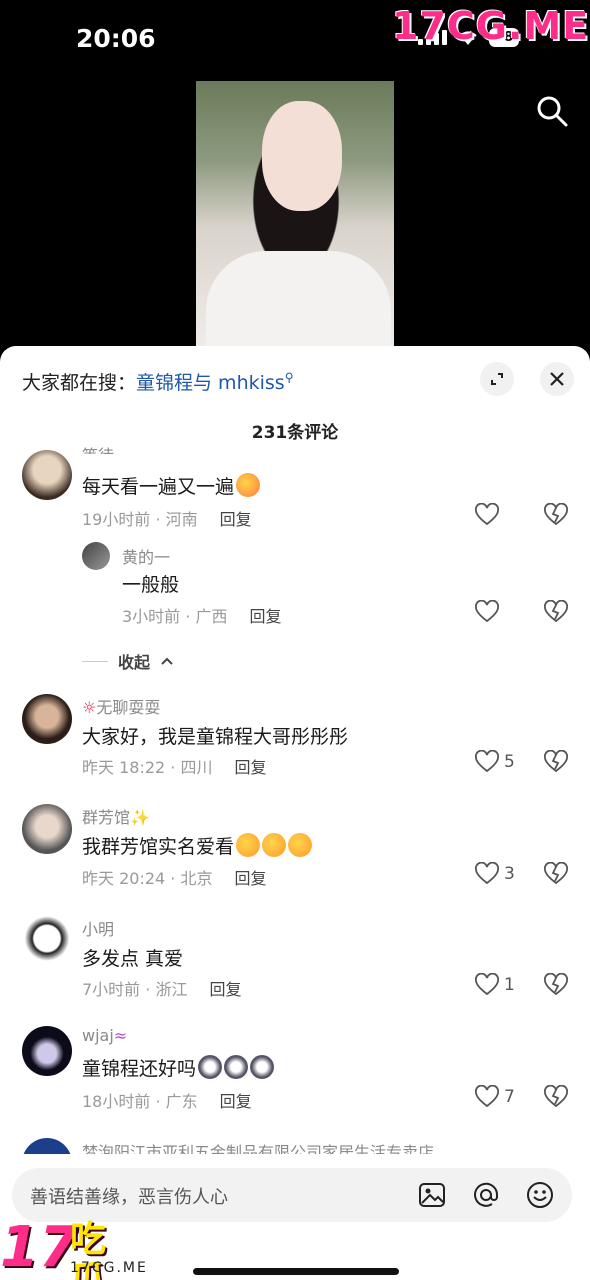 This screenshot has height=1280, width=590. Describe the element at coordinates (292, 1195) in the screenshot. I see `comment-input: 善语结善缘，恶言伤人心` at that location.